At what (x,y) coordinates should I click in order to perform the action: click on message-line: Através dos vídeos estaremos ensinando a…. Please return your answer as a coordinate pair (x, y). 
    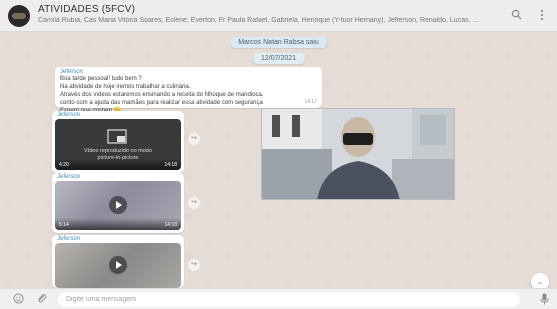
    Looking at the image, I should click on (162, 95).